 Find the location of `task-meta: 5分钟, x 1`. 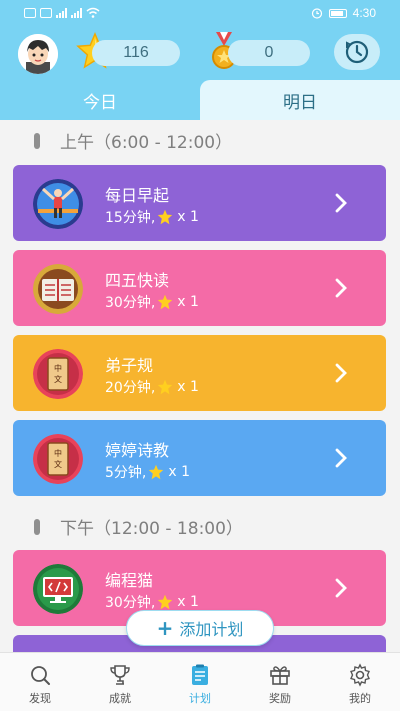

task-meta: 5分钟, x 1 is located at coordinates (147, 472).